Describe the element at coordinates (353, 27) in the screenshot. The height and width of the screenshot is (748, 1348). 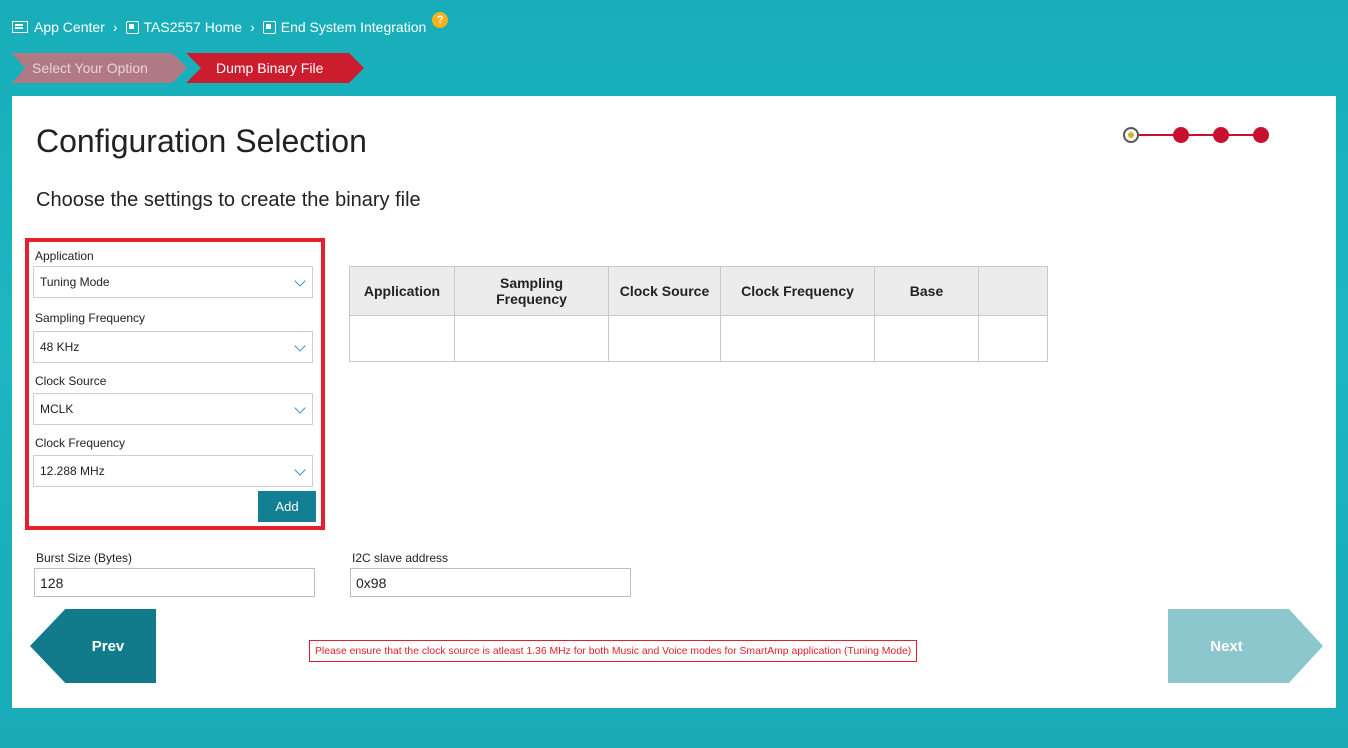
I see `breadcrumb-label: End System Integration` at that location.